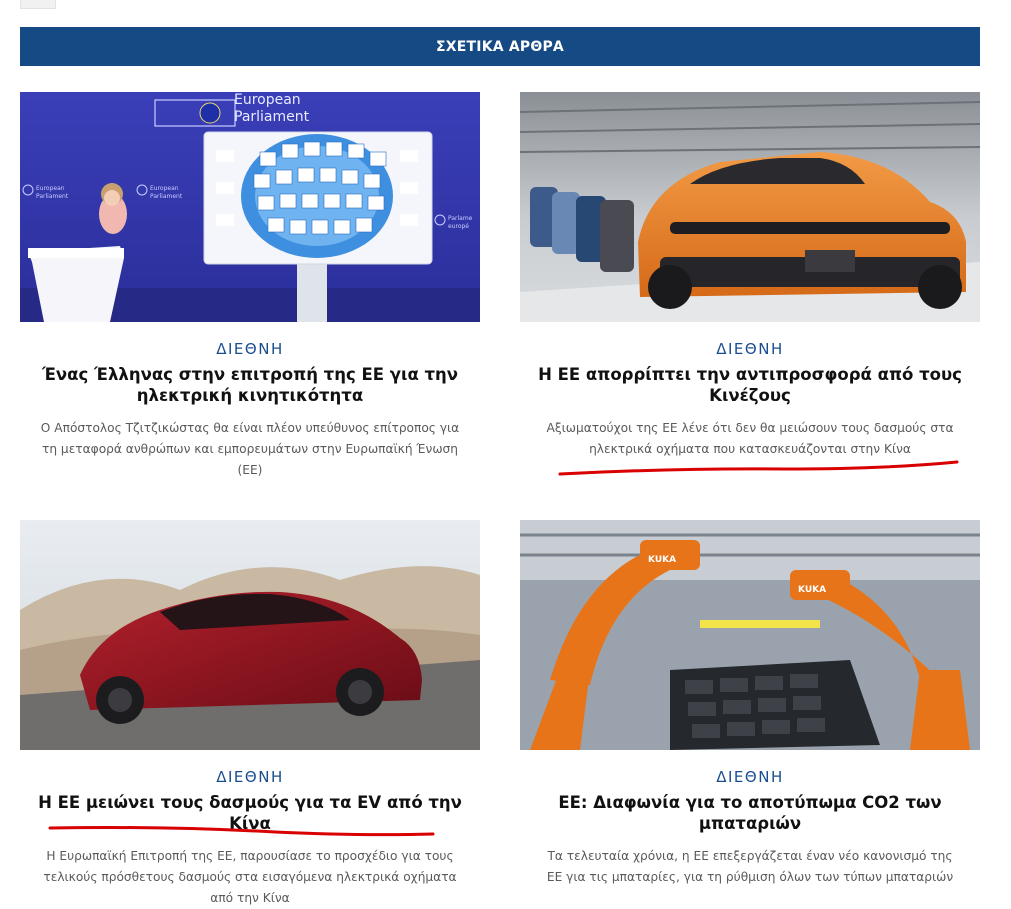 The width and height of the screenshot is (1011, 909). Describe the element at coordinates (812, 590) in the screenshot. I see `kuka-label-right: KUKA` at that location.